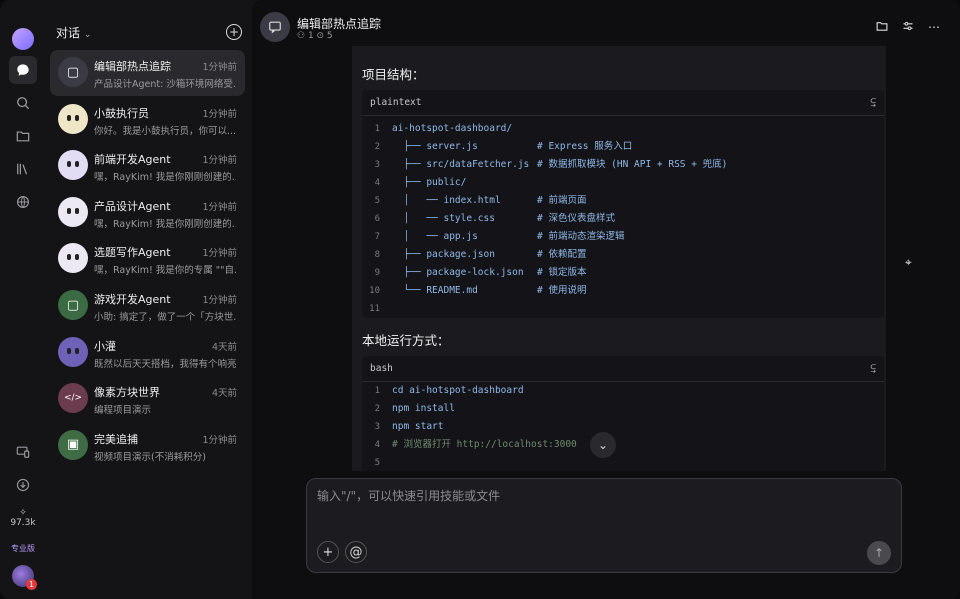  Describe the element at coordinates (234, 32) in the screenshot. I see `new-conversation-button: +` at that location.